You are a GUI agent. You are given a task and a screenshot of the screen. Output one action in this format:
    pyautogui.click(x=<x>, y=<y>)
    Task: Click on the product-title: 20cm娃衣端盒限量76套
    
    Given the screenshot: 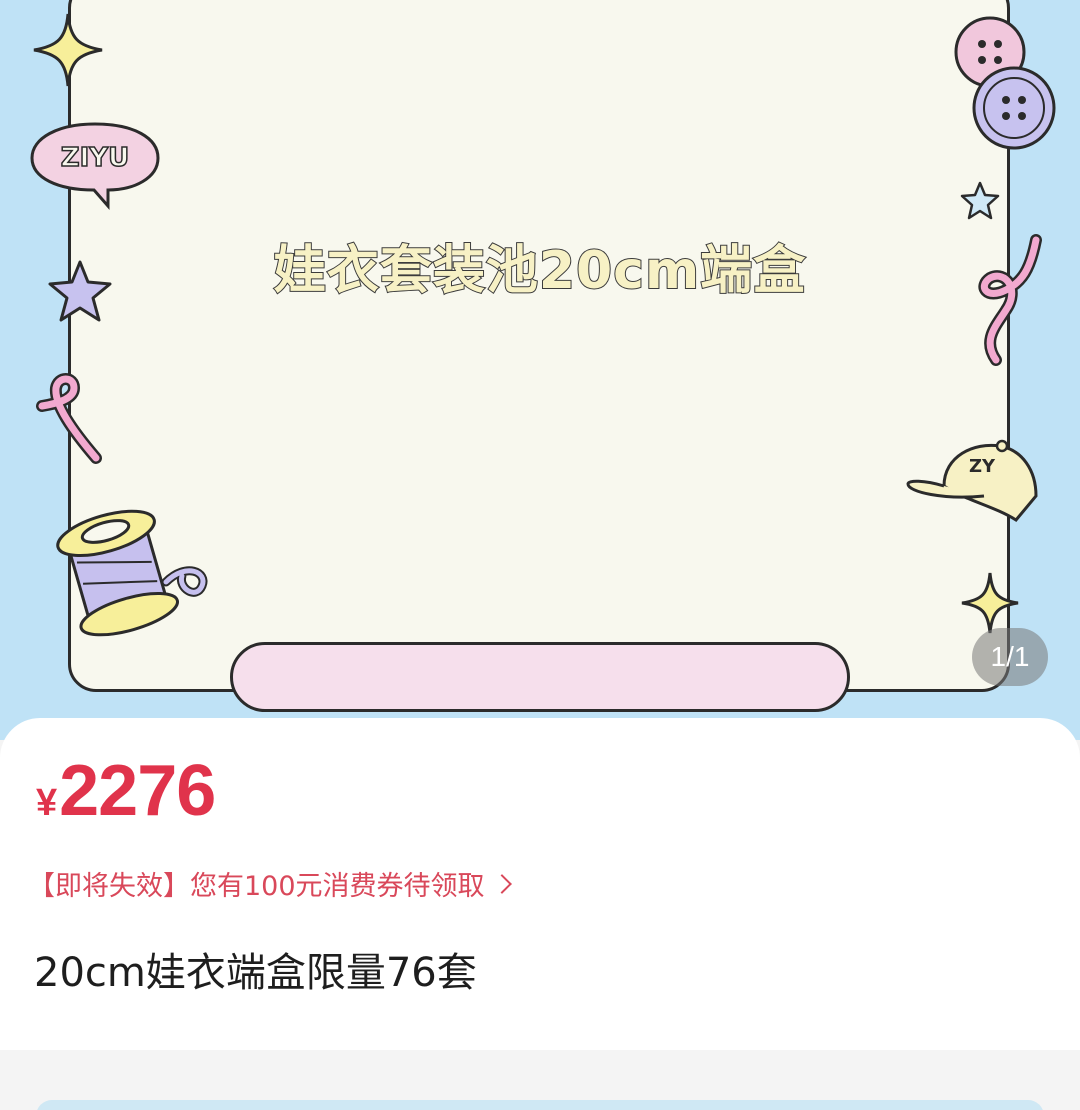 What is the action you would take?
    pyautogui.click(x=255, y=973)
    